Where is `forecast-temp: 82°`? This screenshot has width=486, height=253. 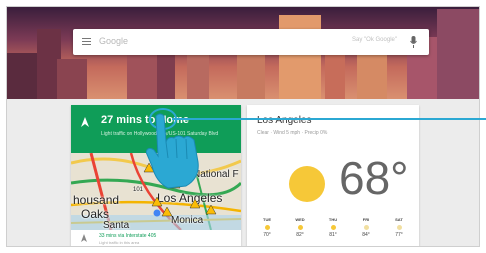
forecast-temp: 82° is located at coordinates (300, 235).